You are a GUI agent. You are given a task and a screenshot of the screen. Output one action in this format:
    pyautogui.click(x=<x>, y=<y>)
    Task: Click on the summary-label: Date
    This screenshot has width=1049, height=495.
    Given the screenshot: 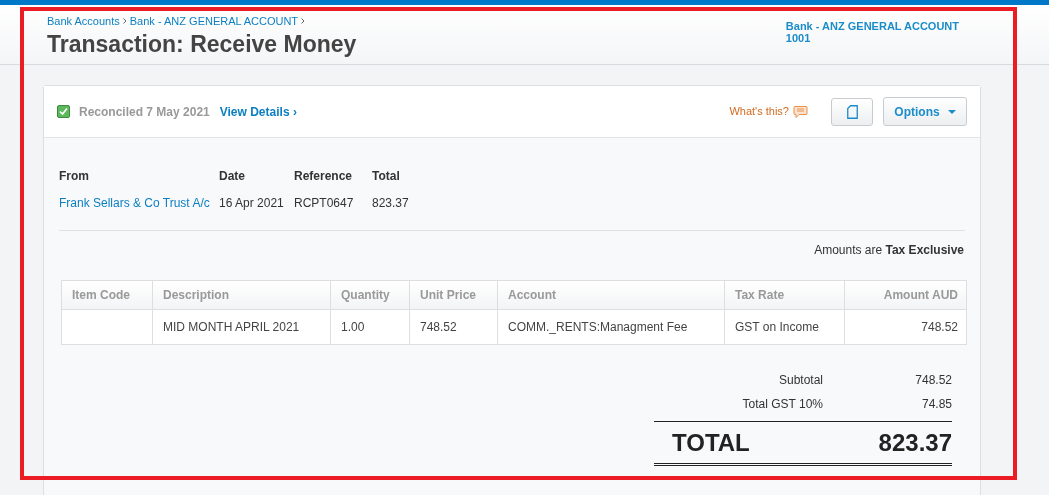 What is the action you would take?
    pyautogui.click(x=232, y=176)
    